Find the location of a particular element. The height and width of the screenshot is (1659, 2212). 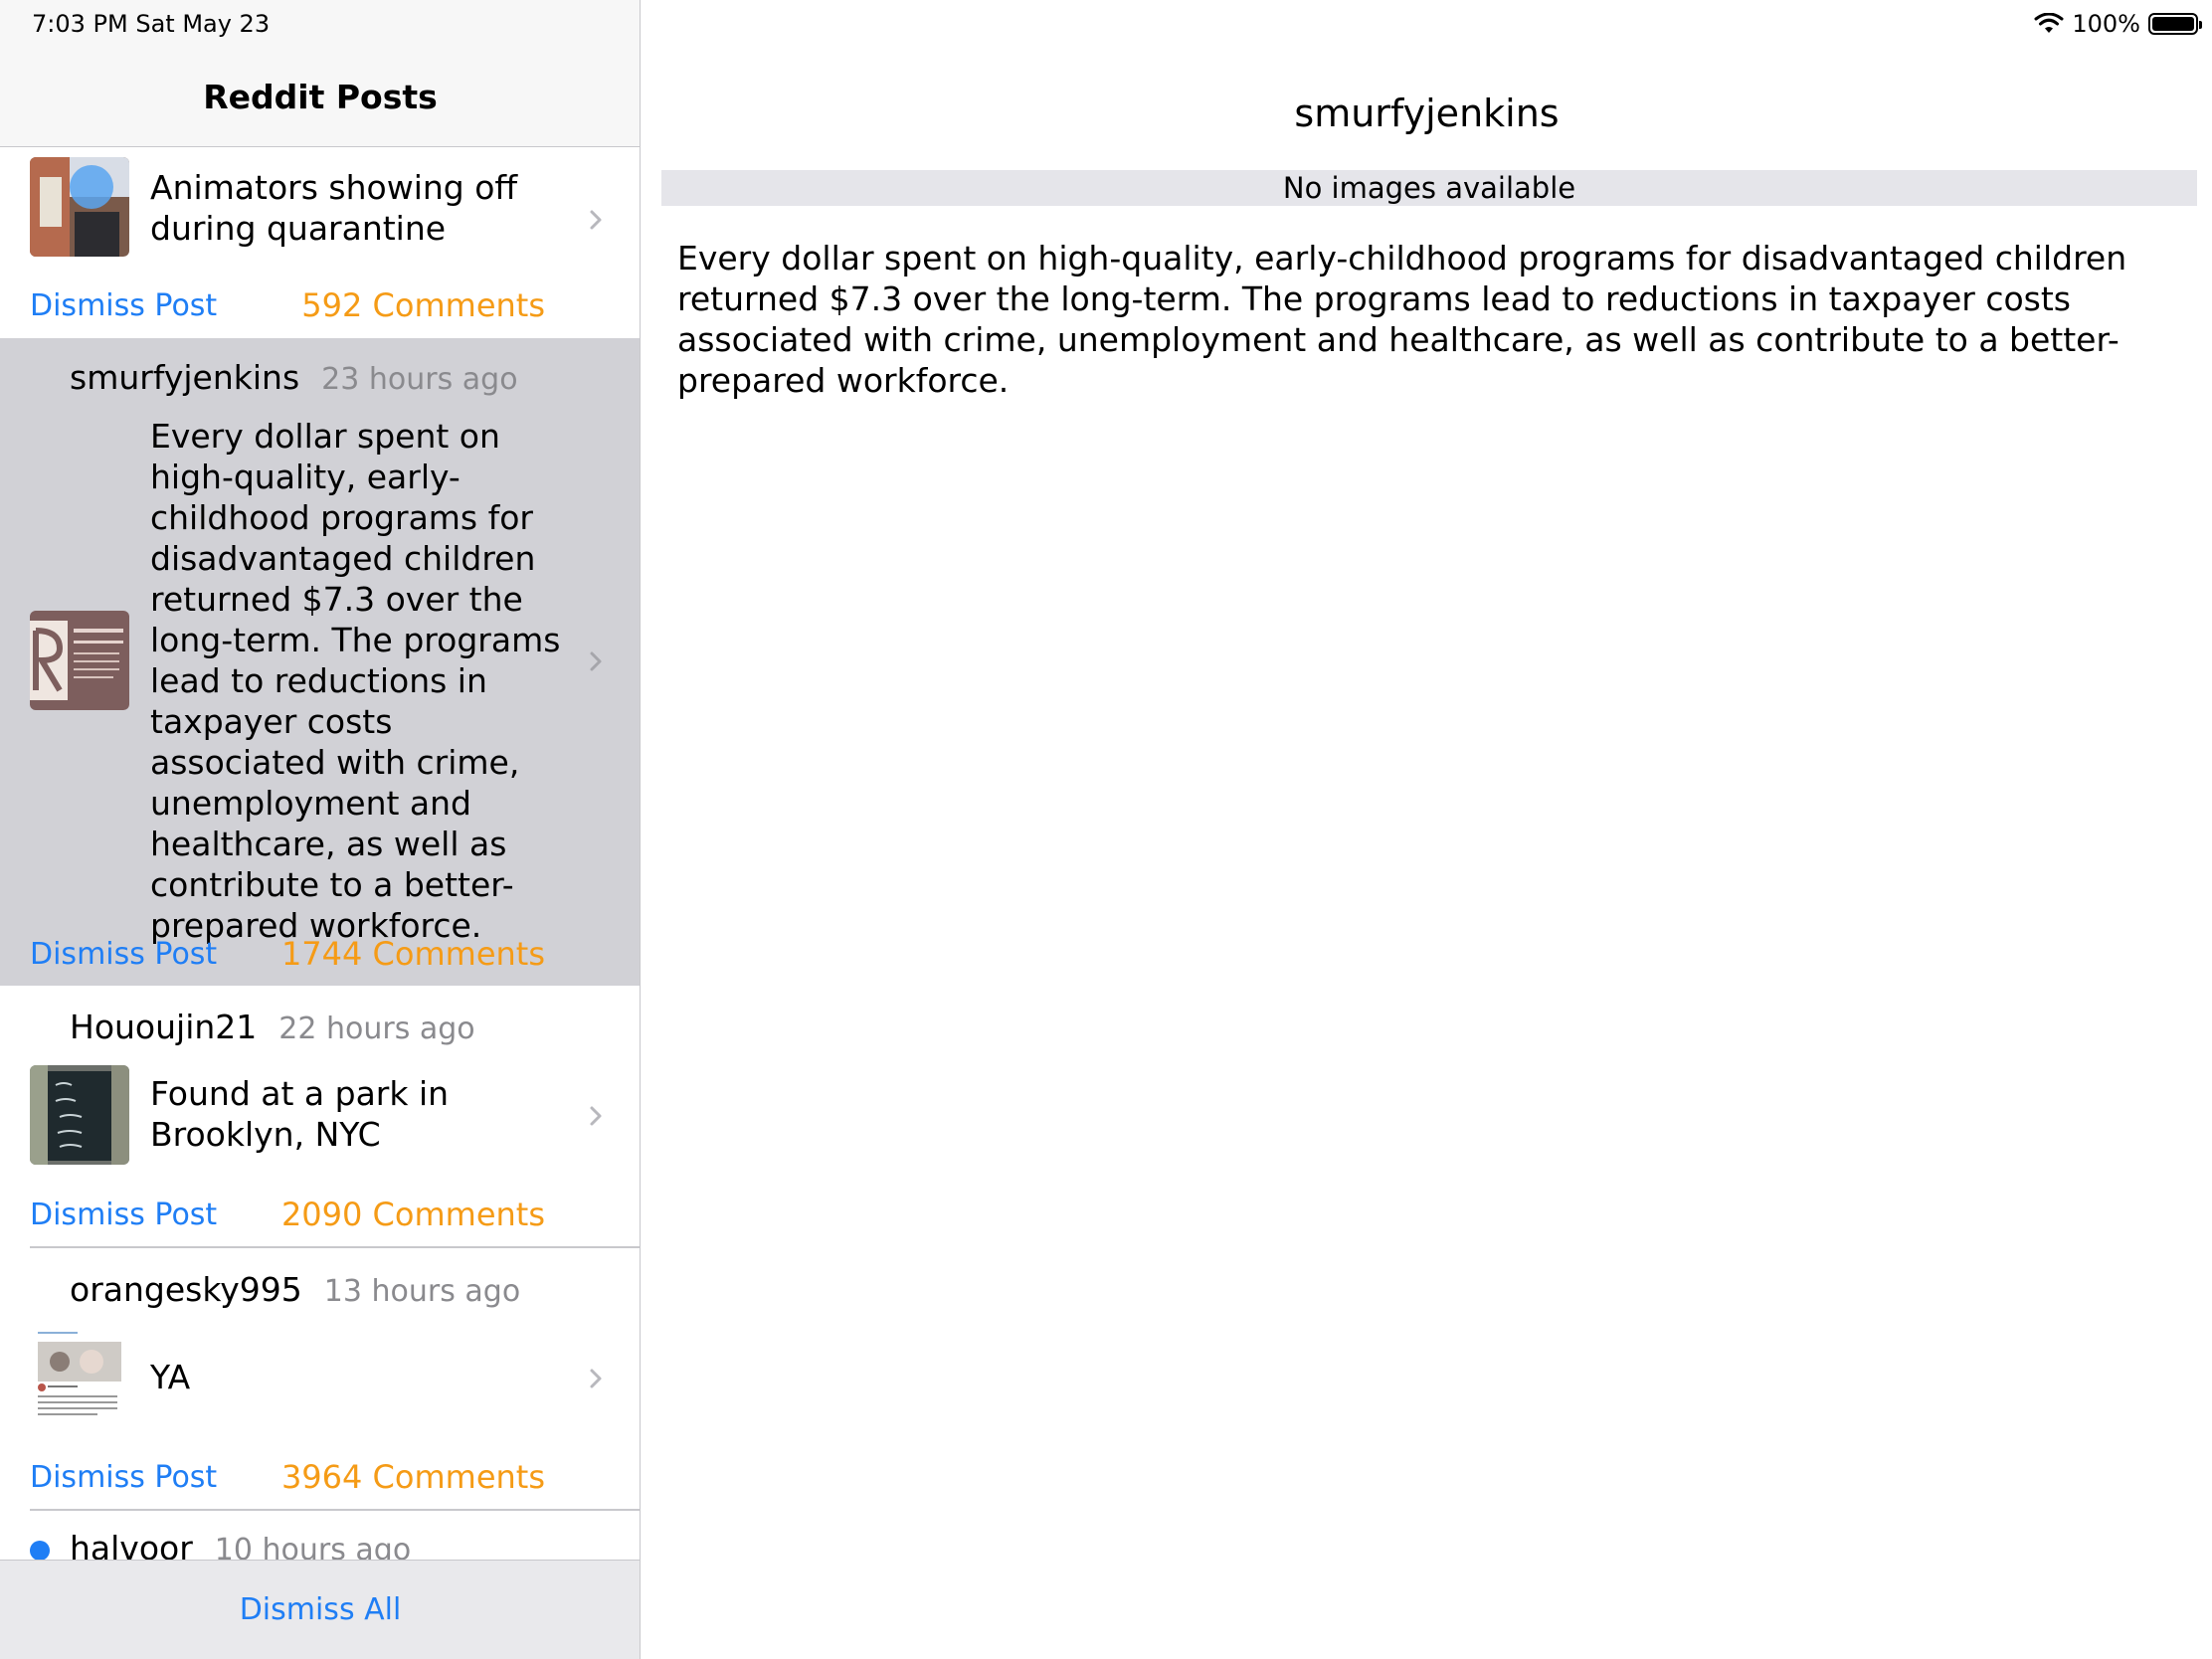

detail-author-title: smurfyjenkins is located at coordinates (1427, 113).